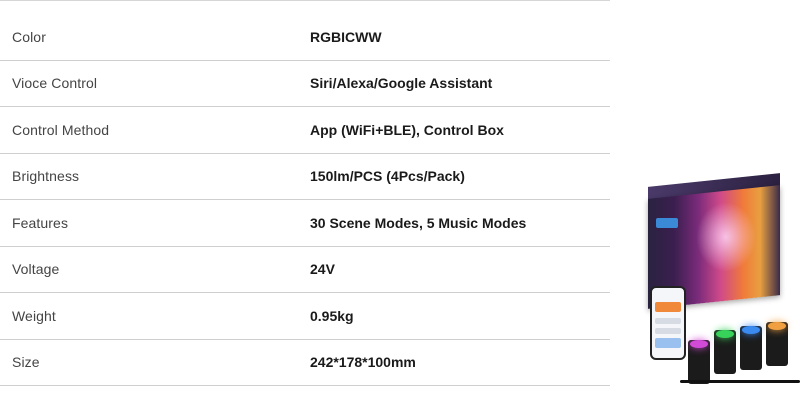 The width and height of the screenshot is (800, 408). Describe the element at coordinates (401, 83) in the screenshot. I see `spec-value: Siri/Alexa/Google Assistant` at that location.